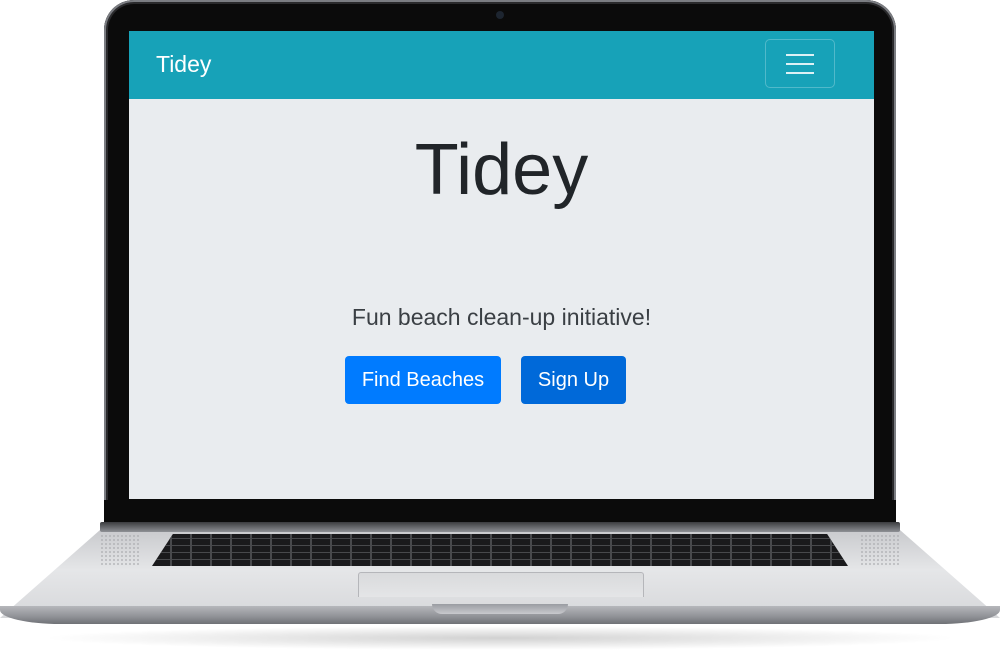 The image size is (1000, 668). I want to click on navbar-toggler-button, so click(800, 63).